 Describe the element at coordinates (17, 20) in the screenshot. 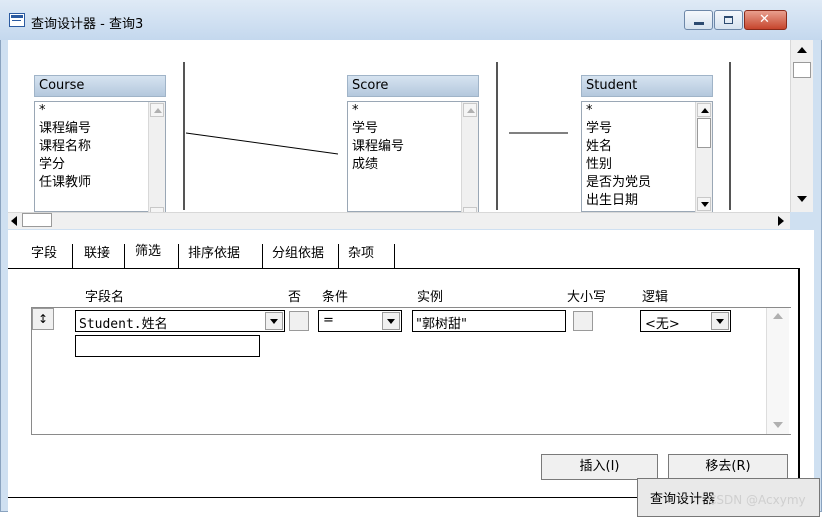

I see `query-designer-icon` at that location.